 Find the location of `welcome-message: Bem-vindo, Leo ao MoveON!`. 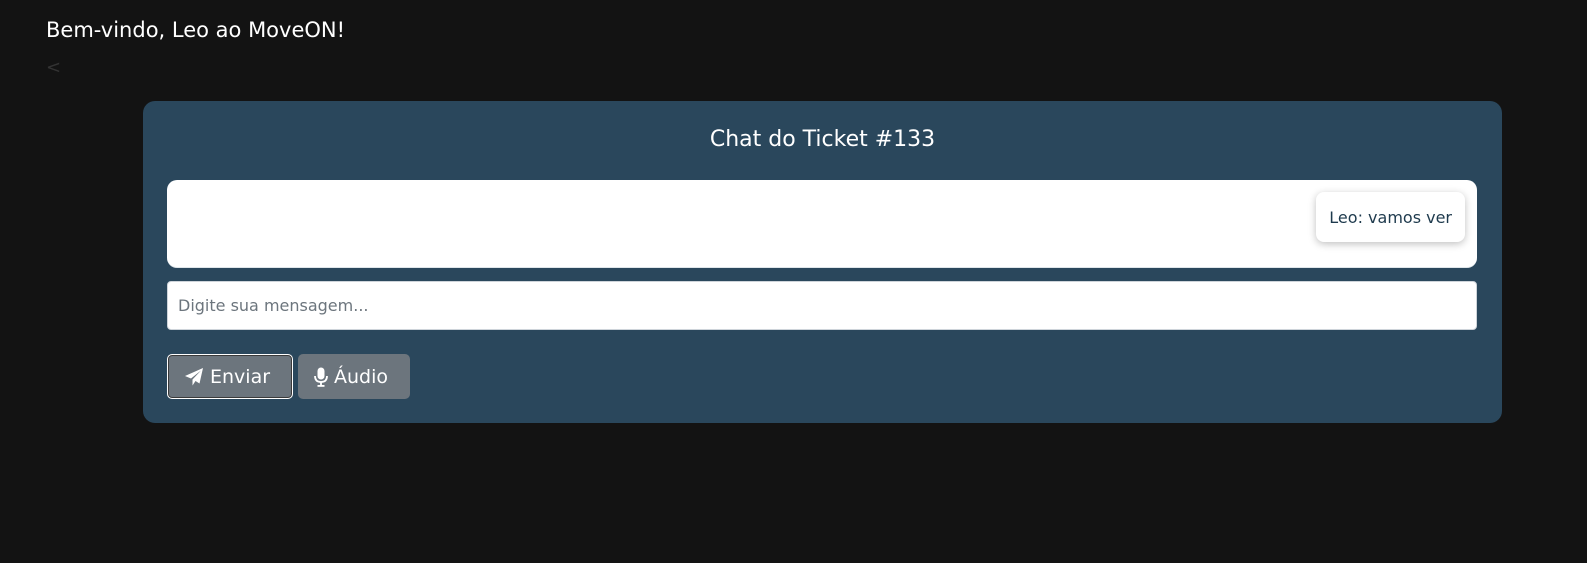

welcome-message: Bem-vindo, Leo ao MoveON! is located at coordinates (196, 30).